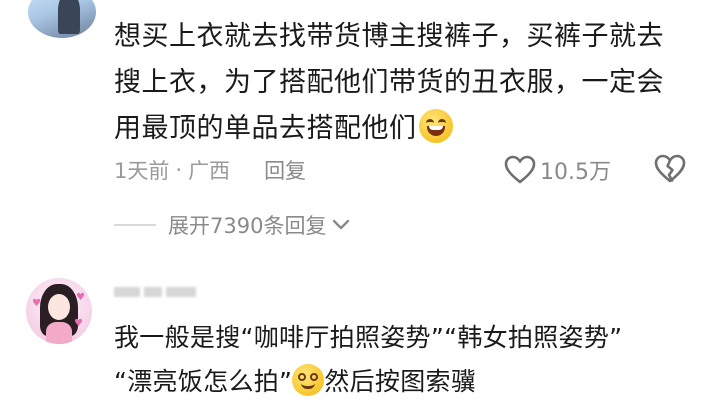 The height and width of the screenshot is (405, 720). What do you see at coordinates (203, 381) in the screenshot?
I see `comment-line-text: “漂亮饭怎么拍”` at bounding box center [203, 381].